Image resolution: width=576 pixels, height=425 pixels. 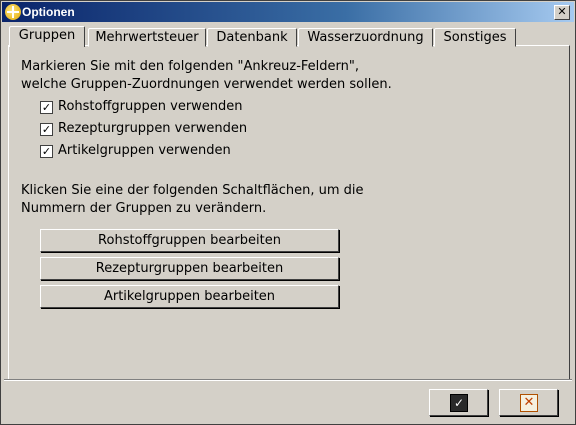 What do you see at coordinates (47, 36) in the screenshot?
I see `tab-gruppen: Gruppen` at bounding box center [47, 36].